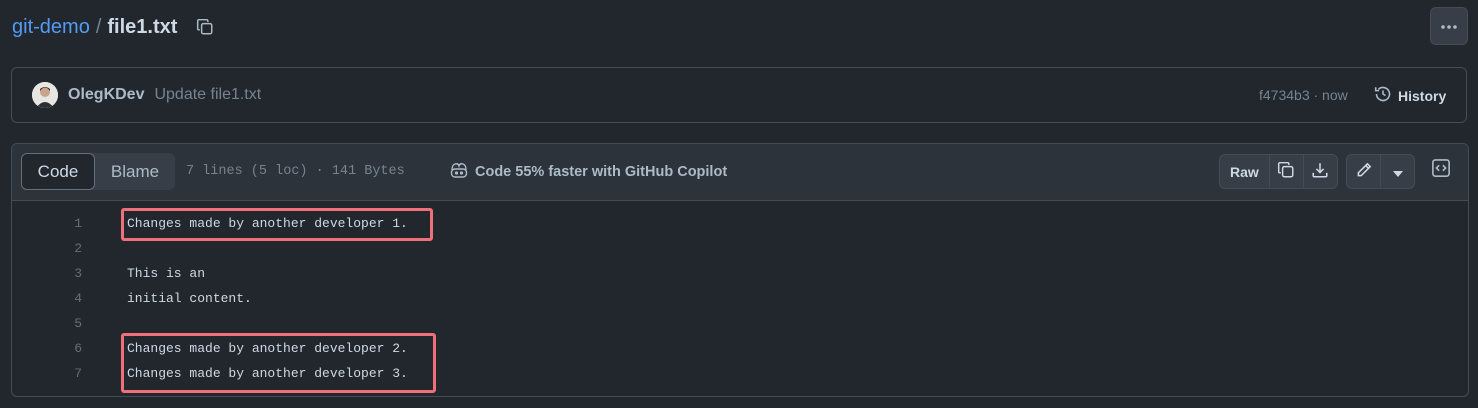 This screenshot has height=408, width=1478. I want to click on commit-author: OlegKDev, so click(106, 95).